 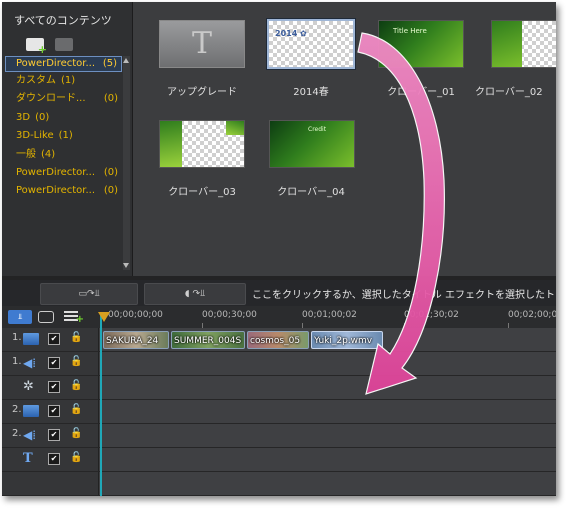 I want to click on drag-arrow-icon, so click(x=401, y=213).